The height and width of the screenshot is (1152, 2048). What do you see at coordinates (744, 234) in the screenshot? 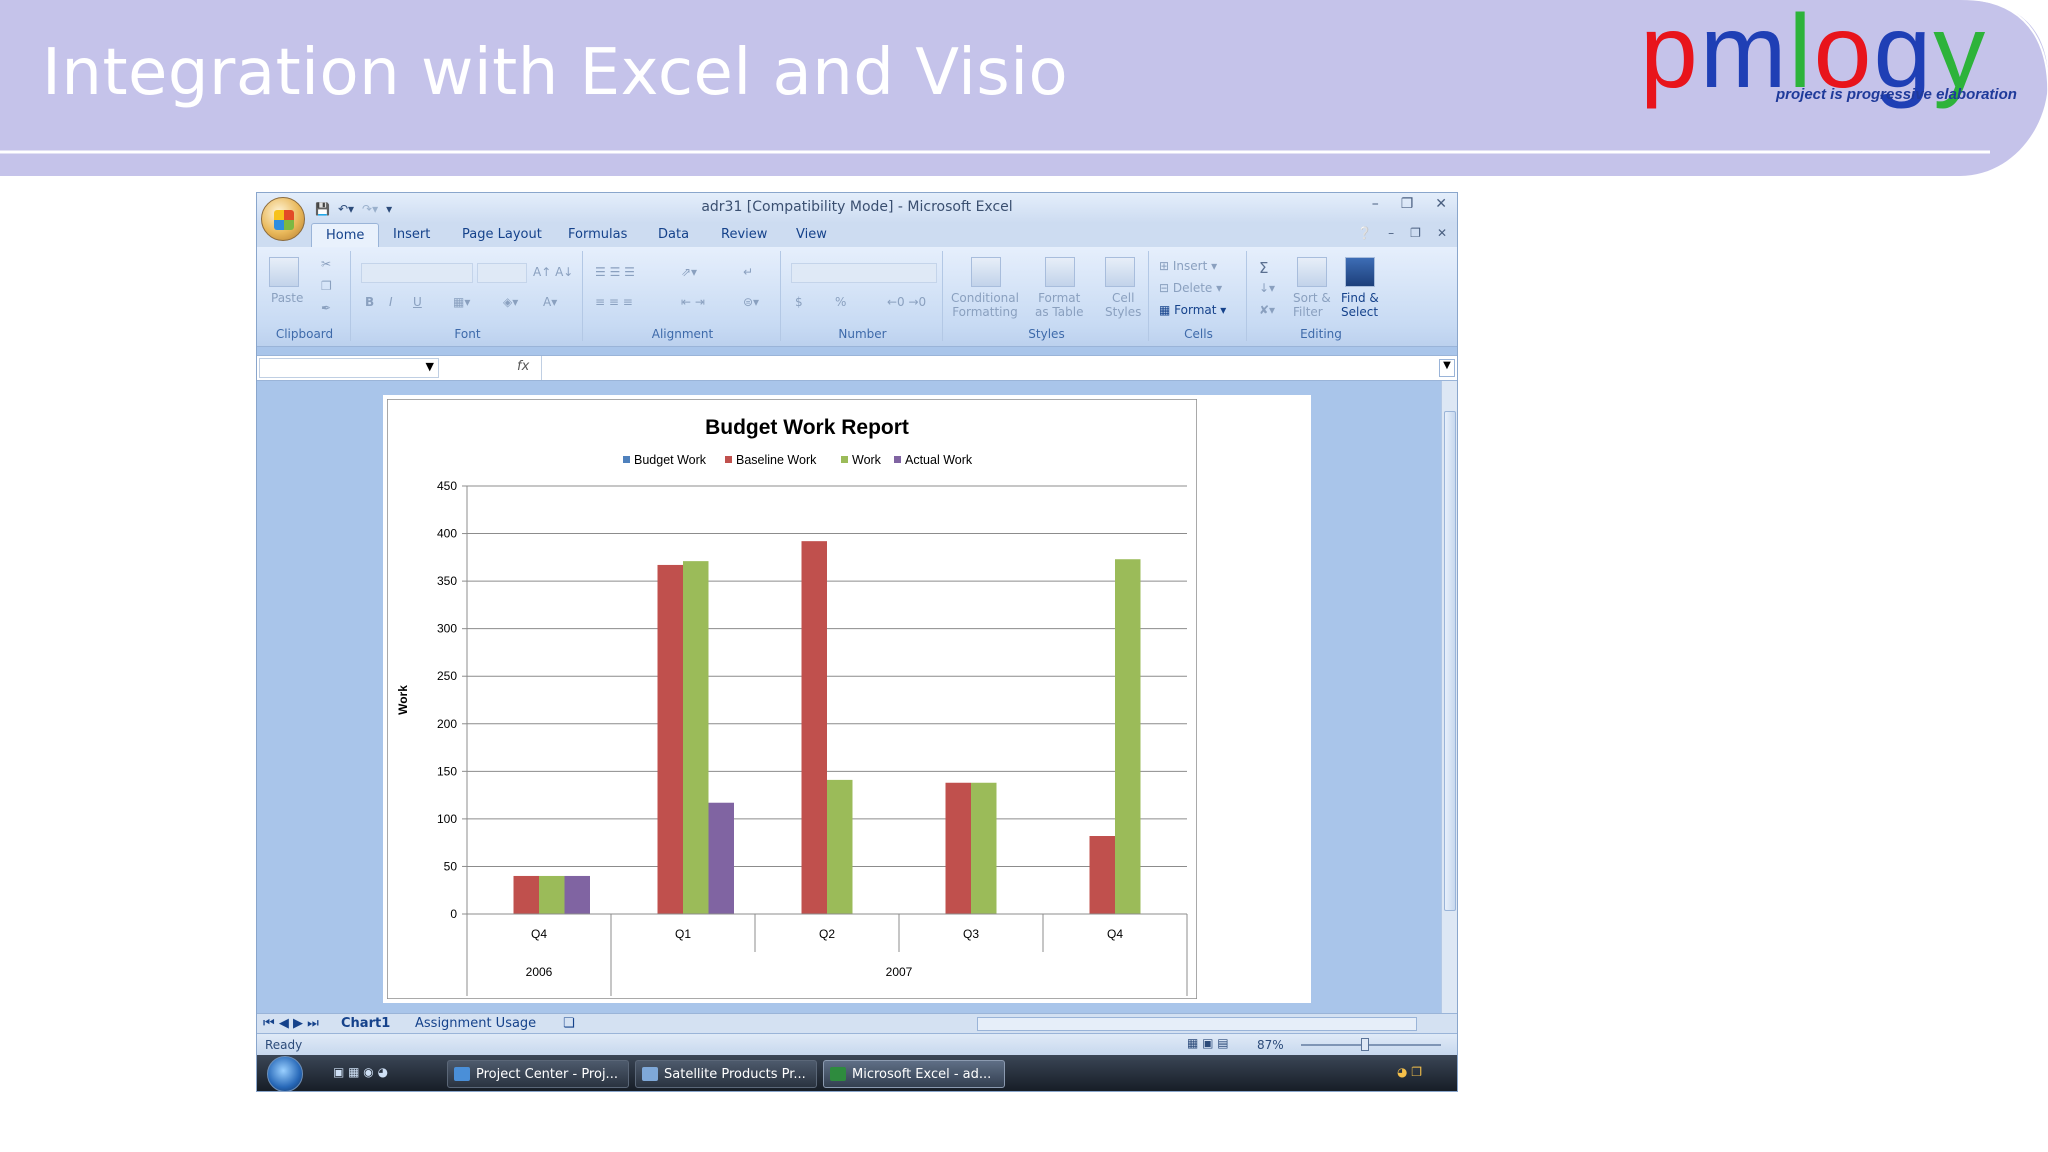
I see `tab-review: Review` at bounding box center [744, 234].